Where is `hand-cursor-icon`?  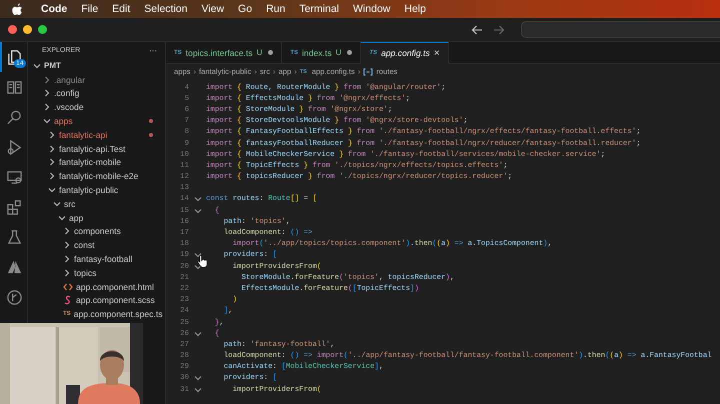 hand-cursor-icon is located at coordinates (202, 261).